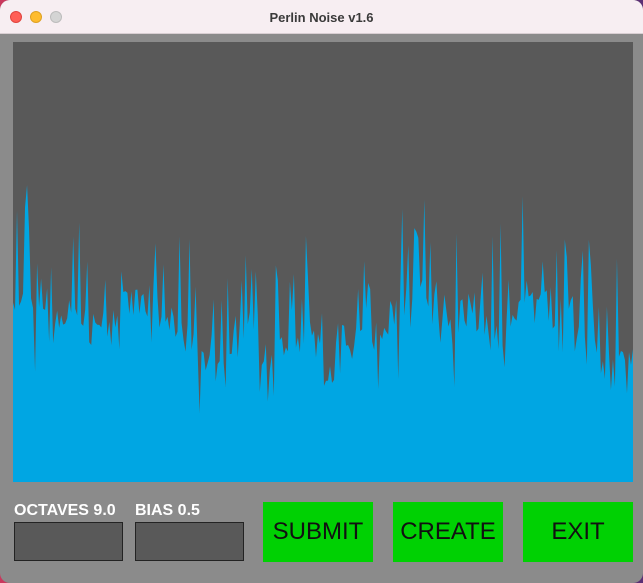 The image size is (643, 583). Describe the element at coordinates (189, 541) in the screenshot. I see `bias-input` at that location.